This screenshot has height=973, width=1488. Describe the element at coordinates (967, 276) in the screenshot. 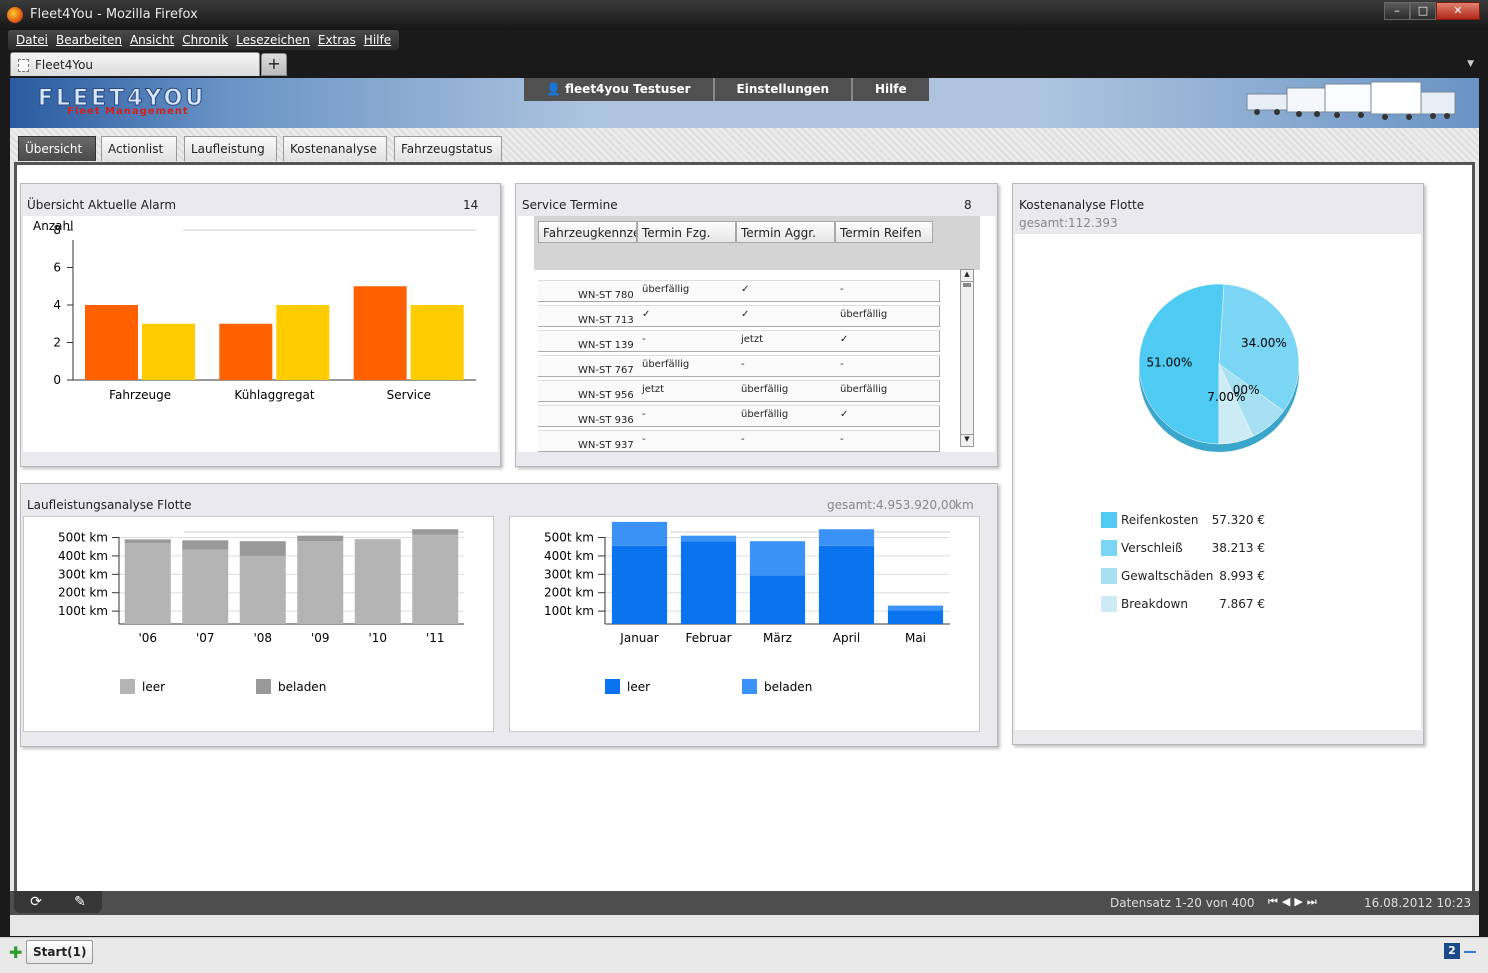

I see `scroll-up-icon: ▲` at that location.